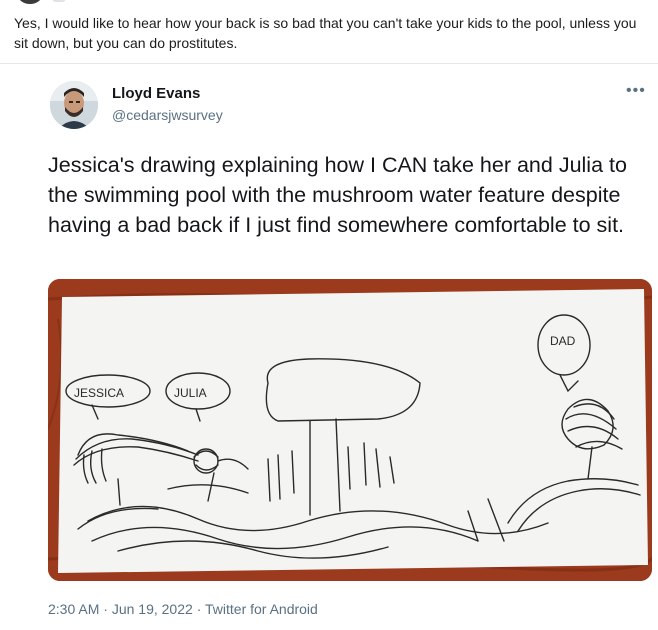 This screenshot has height=630, width=658. I want to click on author-handle: @cedarsjwsurvey, so click(167, 115).